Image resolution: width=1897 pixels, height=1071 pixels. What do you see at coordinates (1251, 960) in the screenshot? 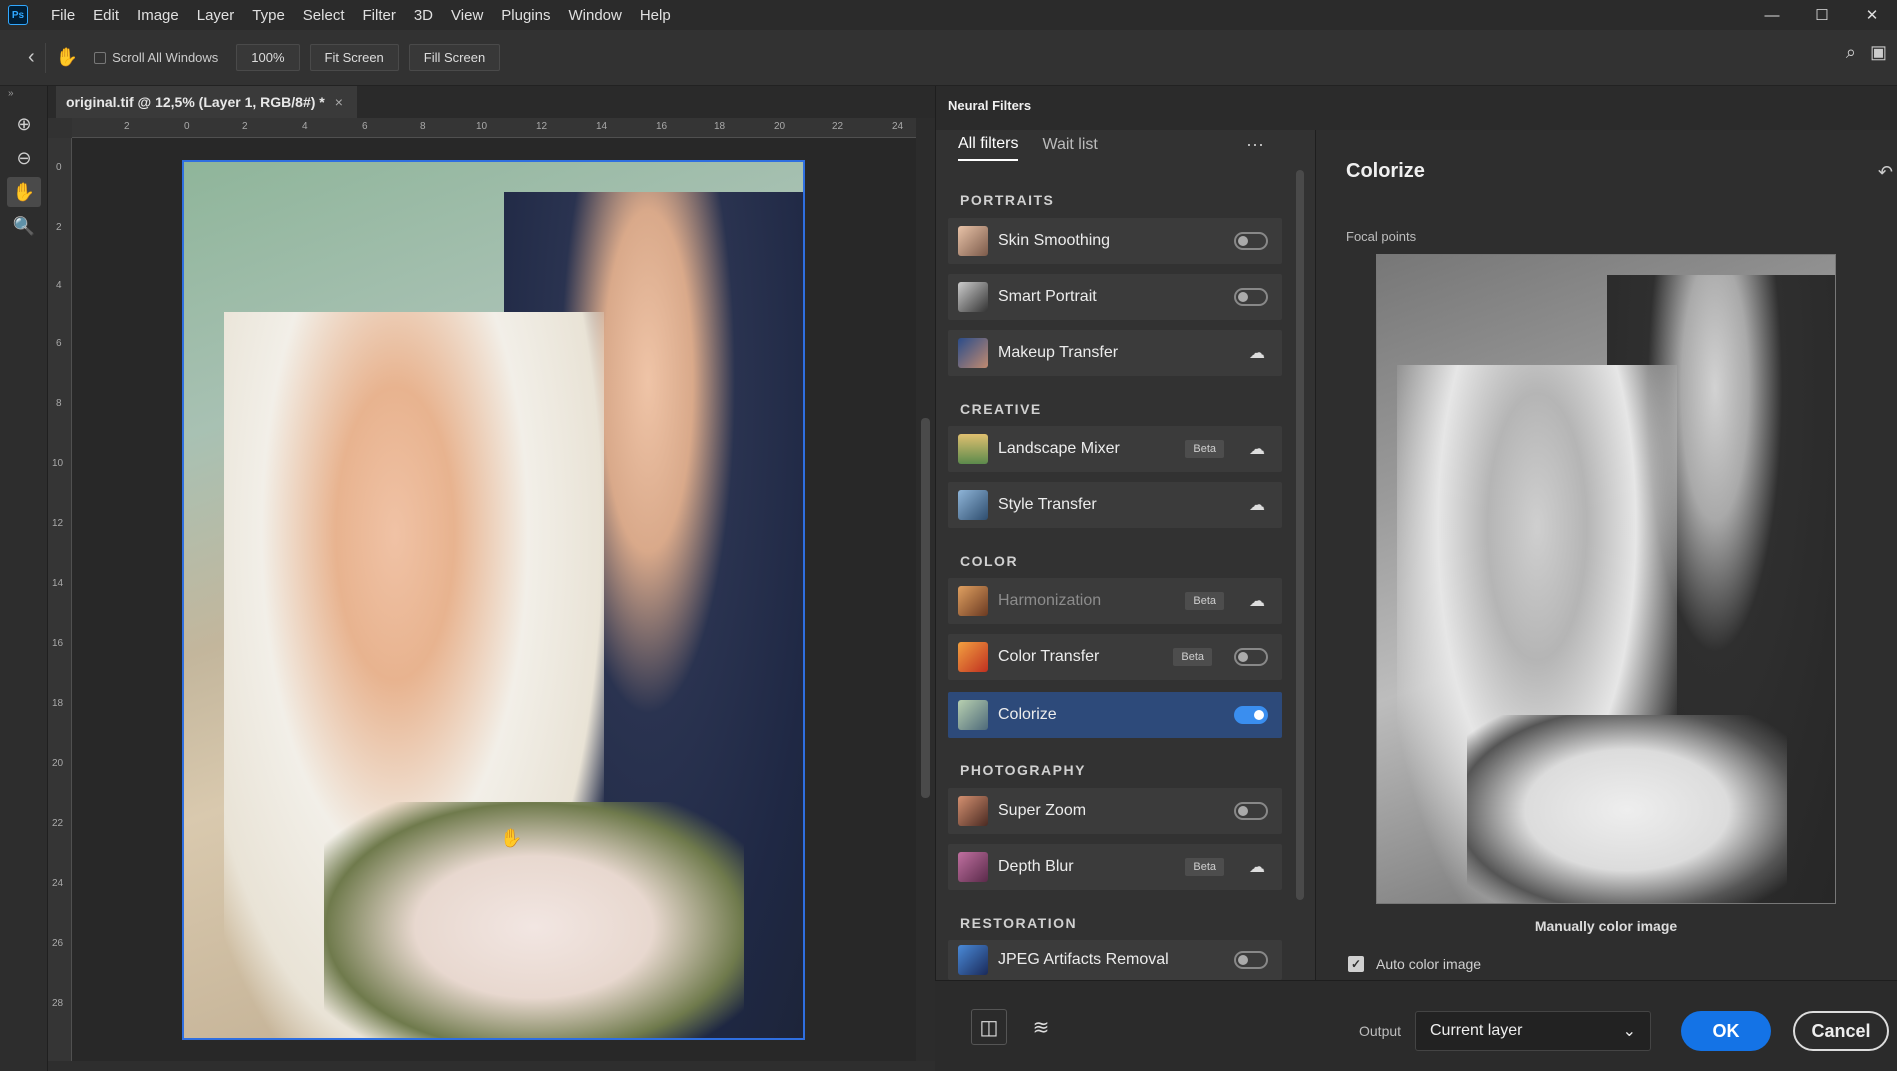
I see `jpeg-artifacts-toggle` at bounding box center [1251, 960].